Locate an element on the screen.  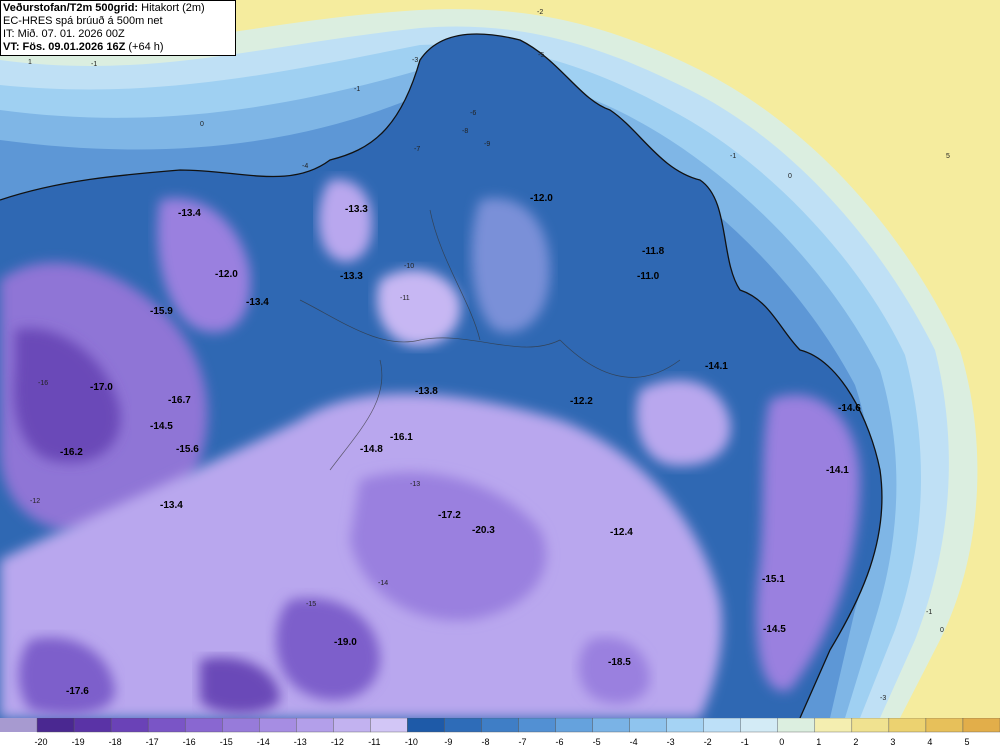
temp-label: -15.9 is located at coordinates (161, 311).